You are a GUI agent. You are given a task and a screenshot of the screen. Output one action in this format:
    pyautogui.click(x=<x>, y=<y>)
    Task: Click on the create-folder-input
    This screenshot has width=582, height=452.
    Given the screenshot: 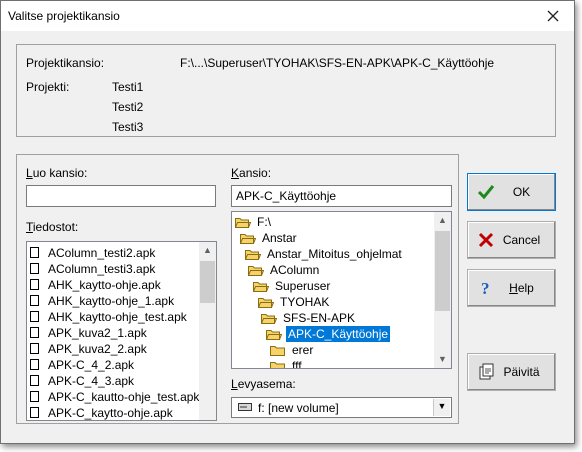 What is the action you would take?
    pyautogui.click(x=121, y=196)
    